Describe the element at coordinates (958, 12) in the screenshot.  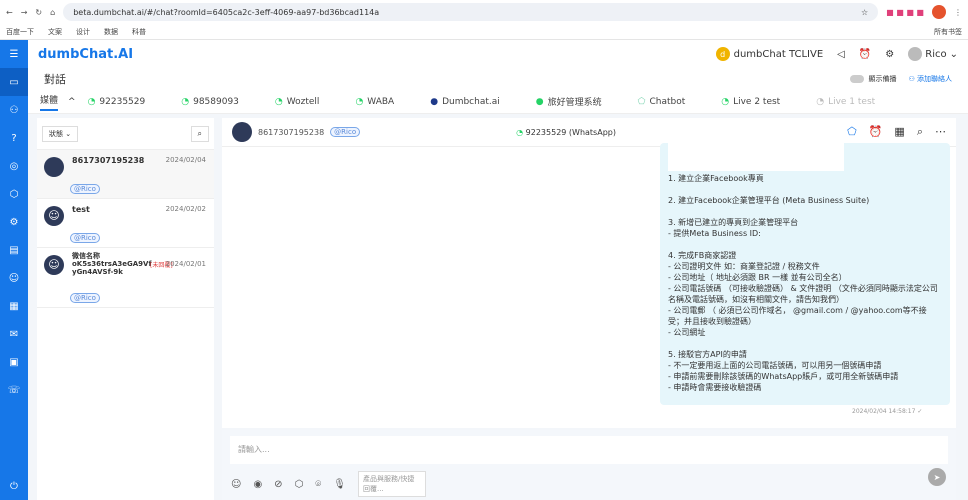
I see `menu-icon: ⋮` at that location.